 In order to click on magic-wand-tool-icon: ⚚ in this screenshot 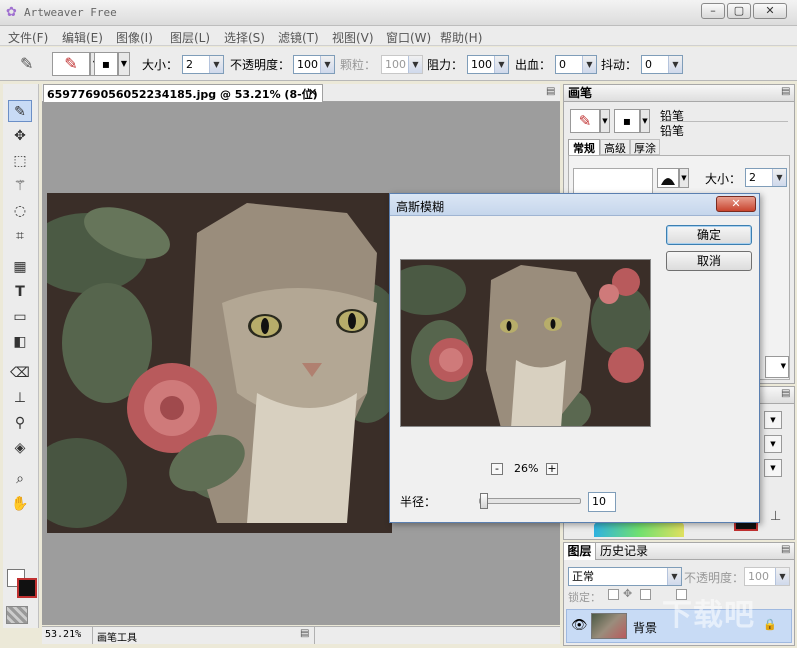, I will do `click(20, 186)`.